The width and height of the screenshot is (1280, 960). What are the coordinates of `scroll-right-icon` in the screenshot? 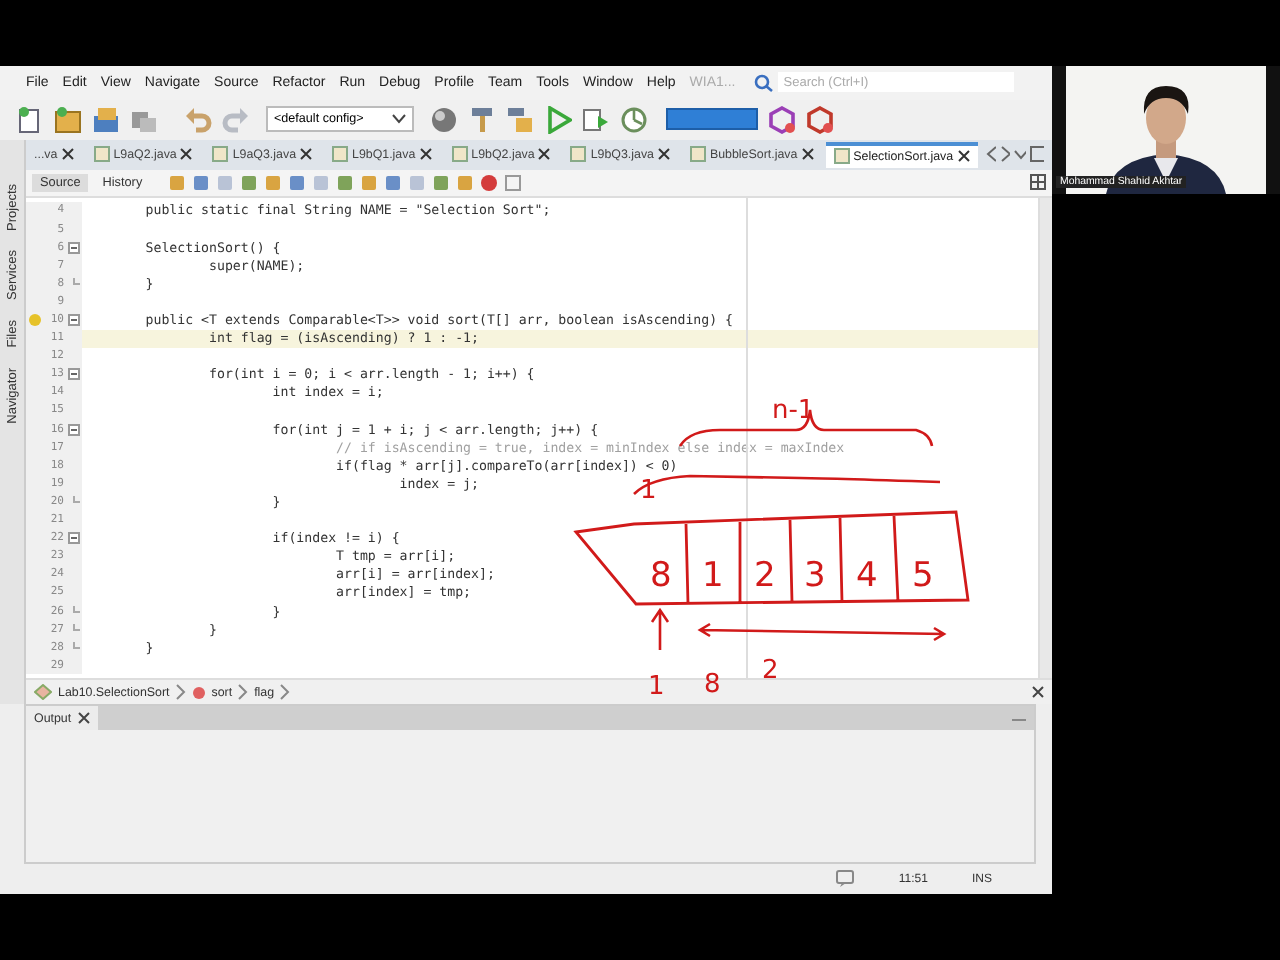 It's located at (1004, 154).